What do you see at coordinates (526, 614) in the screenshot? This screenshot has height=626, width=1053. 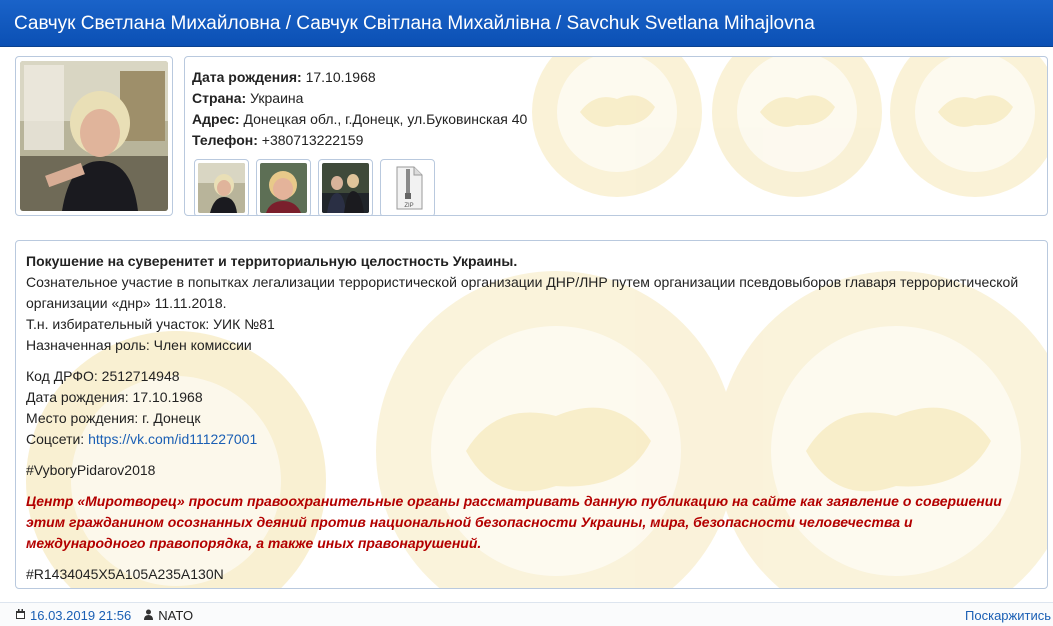 I see `footer: 16.03.2019 21:56 NATO Поскаржитись` at bounding box center [526, 614].